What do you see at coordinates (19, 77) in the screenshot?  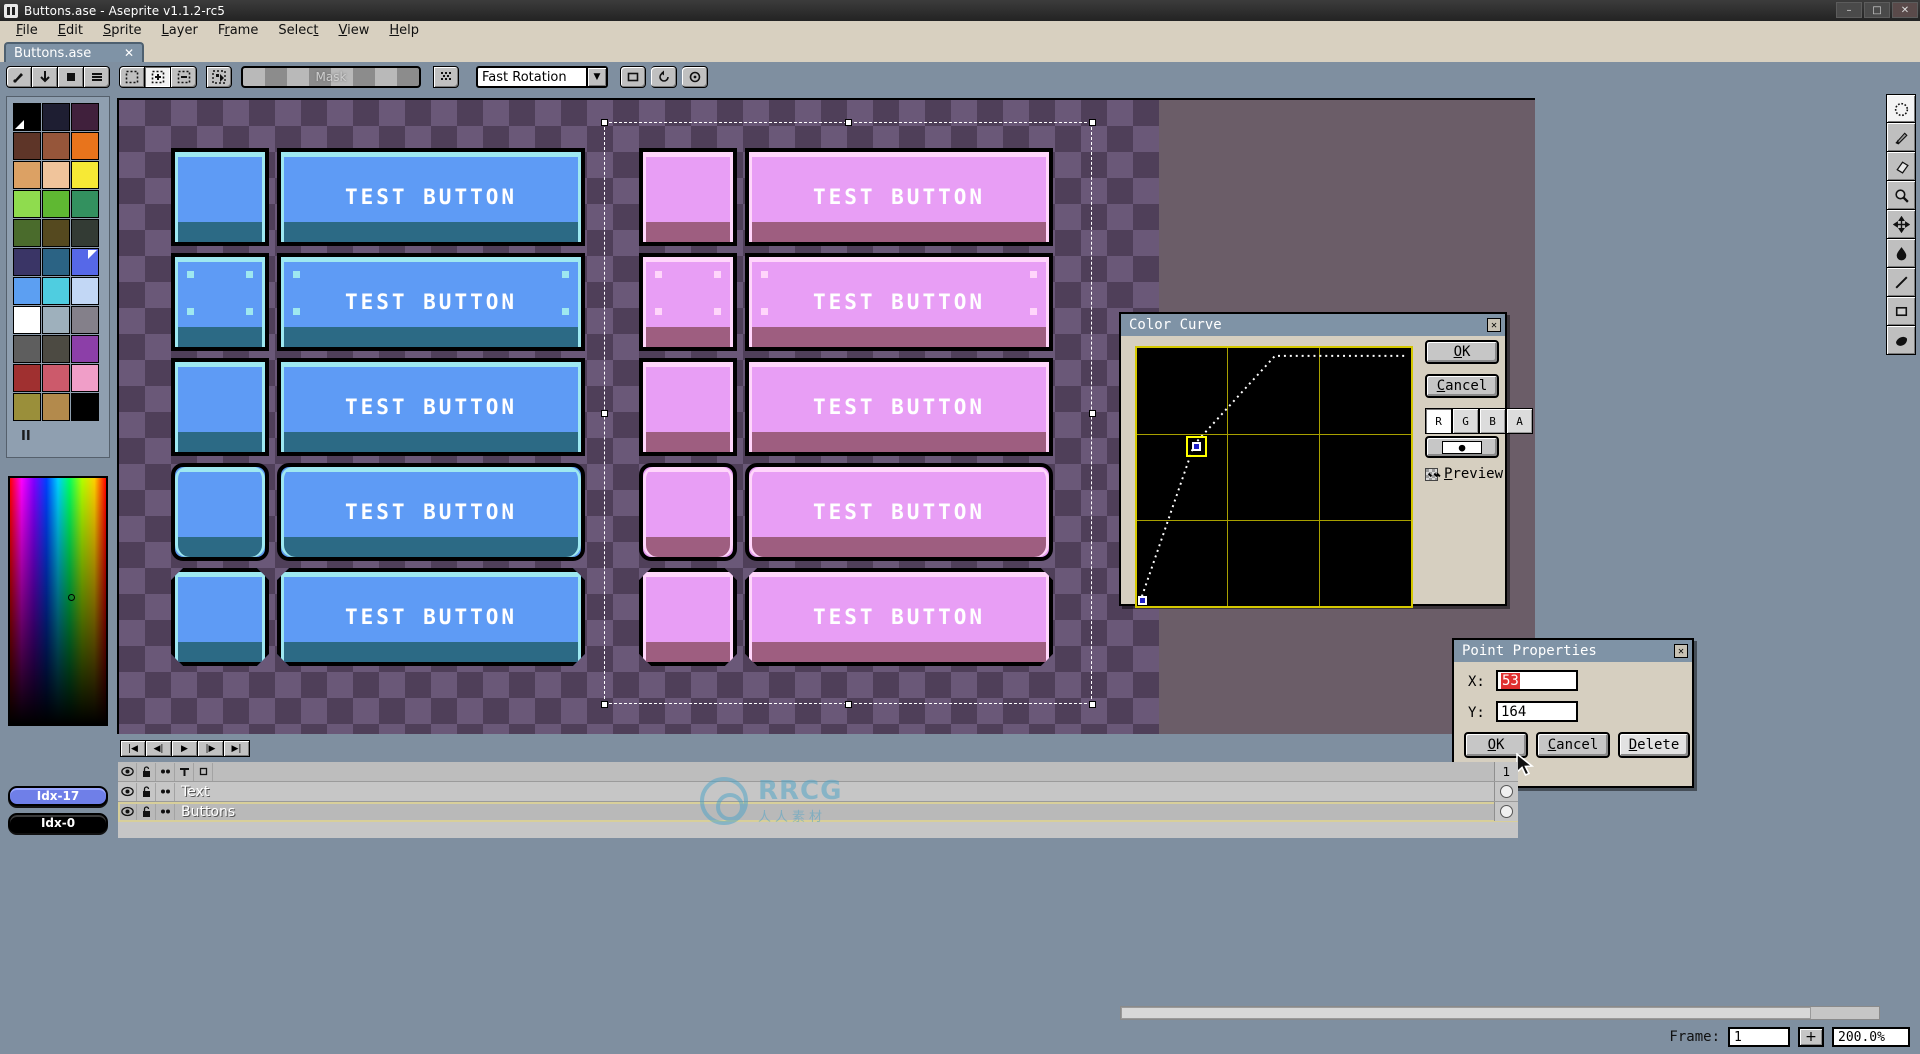 I see `ink-type-button` at bounding box center [19, 77].